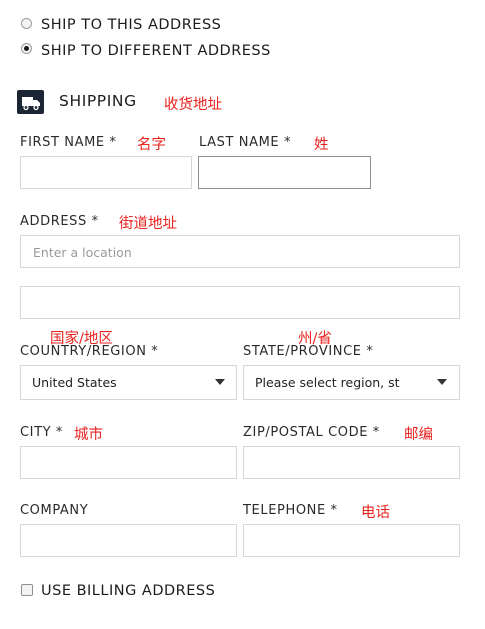  I want to click on company-label: COMPANY, so click(54, 510).